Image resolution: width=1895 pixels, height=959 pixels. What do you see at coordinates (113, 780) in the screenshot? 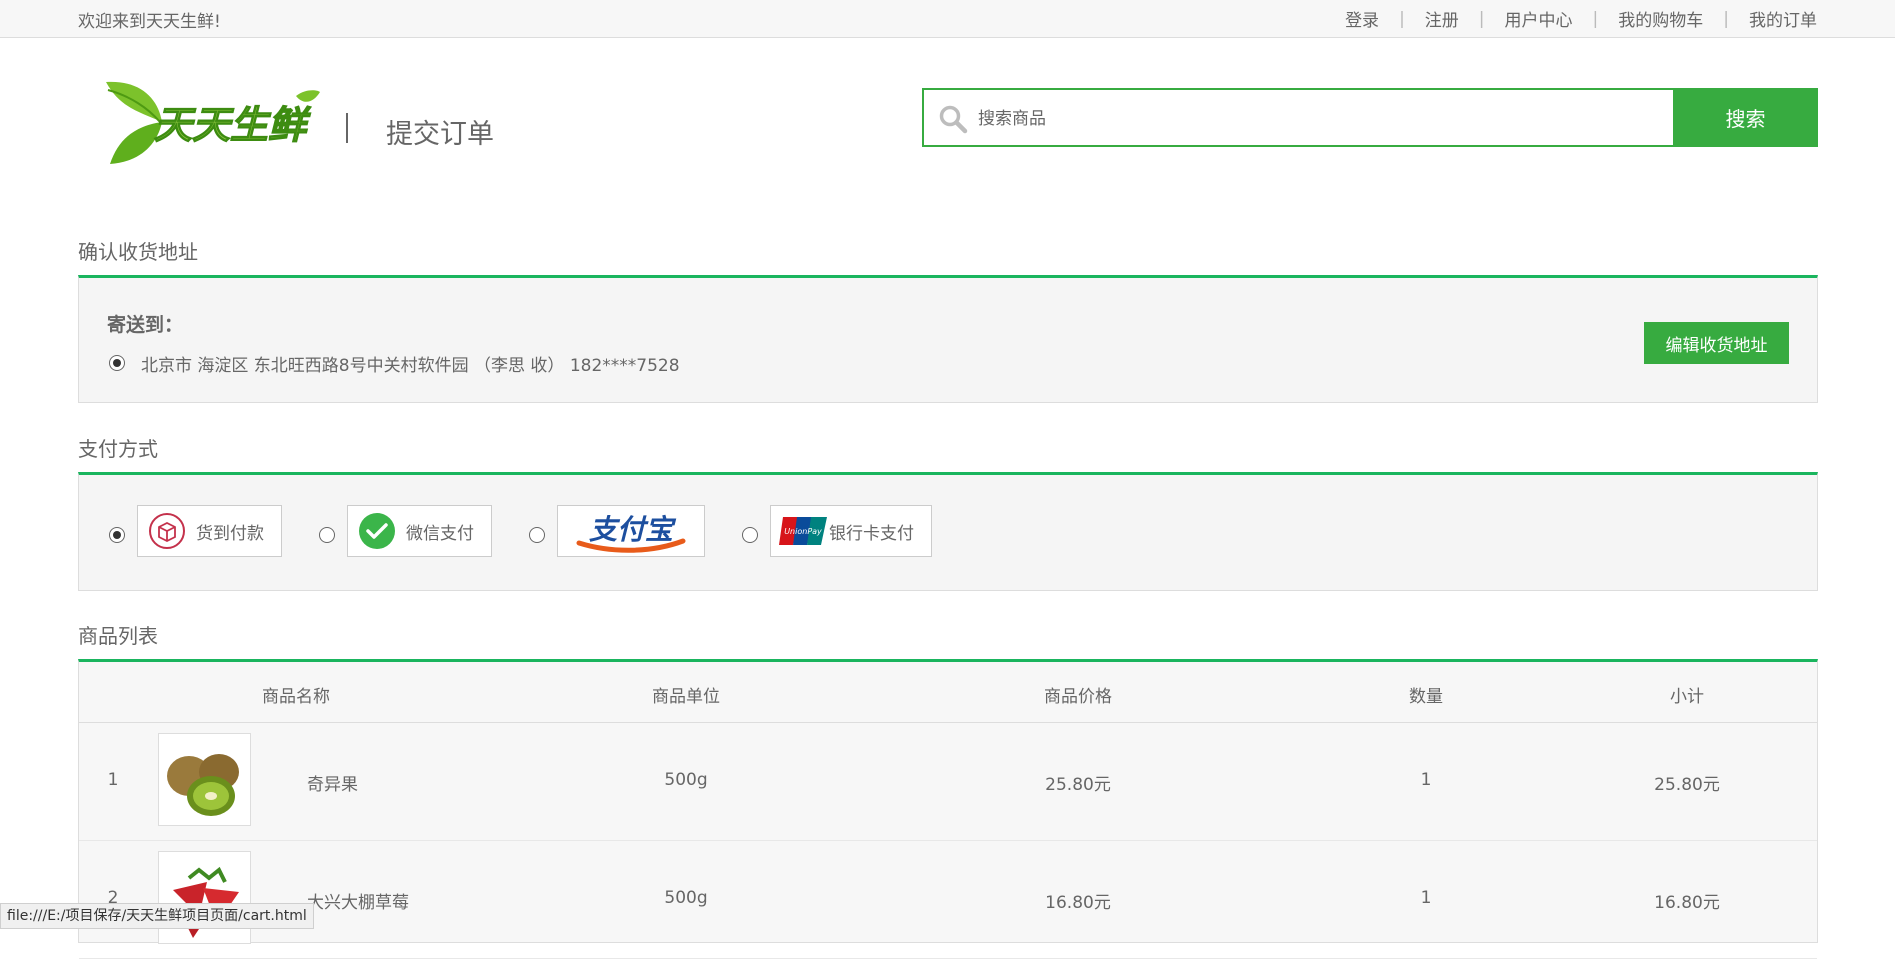
I see `row-index: 1` at bounding box center [113, 780].